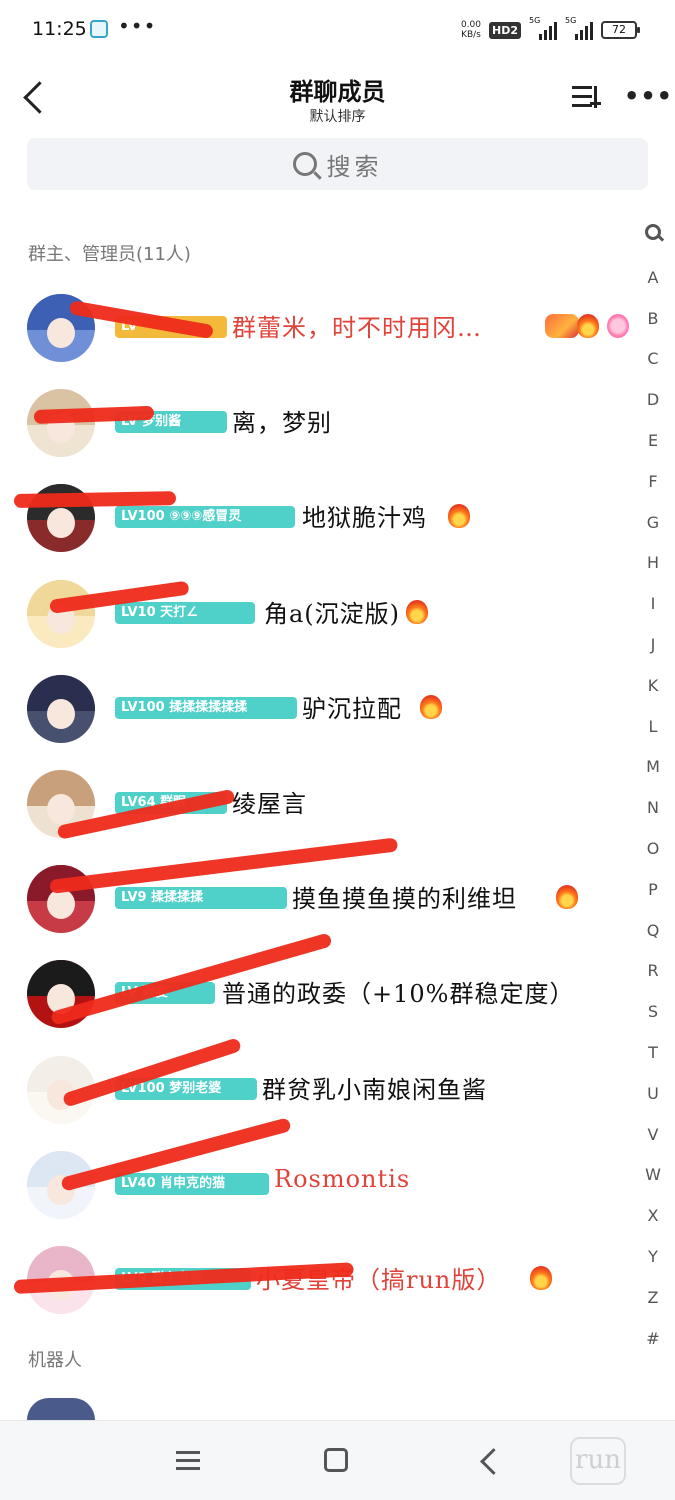 This screenshot has width=675, height=1500. Describe the element at coordinates (653, 489) in the screenshot. I see `index-letter: F` at that location.